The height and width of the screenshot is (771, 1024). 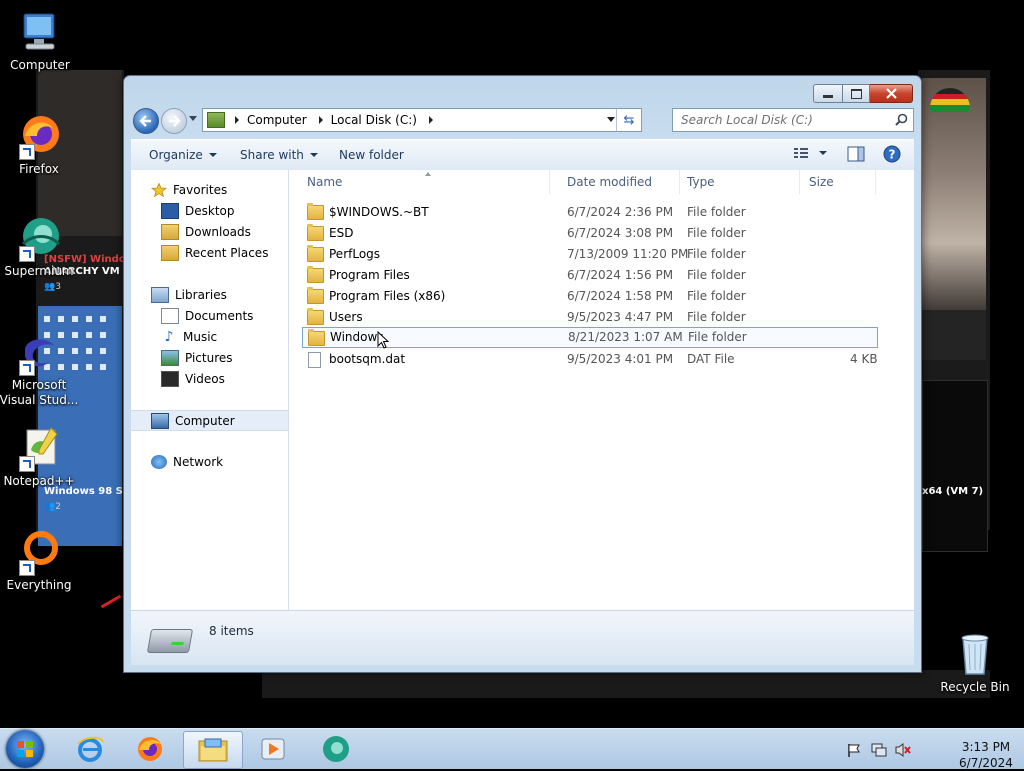 I want to click on share-with-button: Share with, so click(x=279, y=155).